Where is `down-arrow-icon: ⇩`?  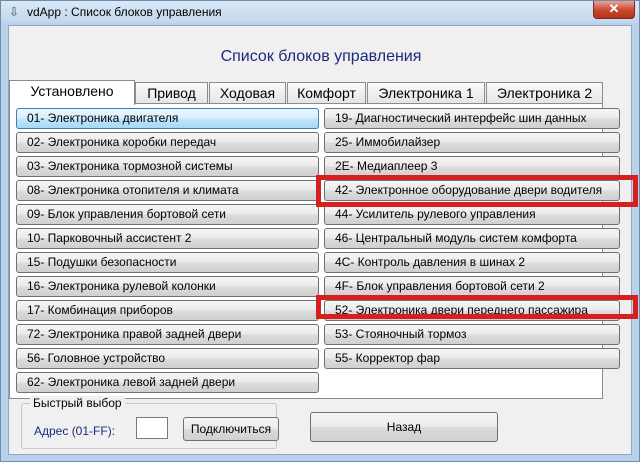
down-arrow-icon: ⇩ is located at coordinates (14, 12).